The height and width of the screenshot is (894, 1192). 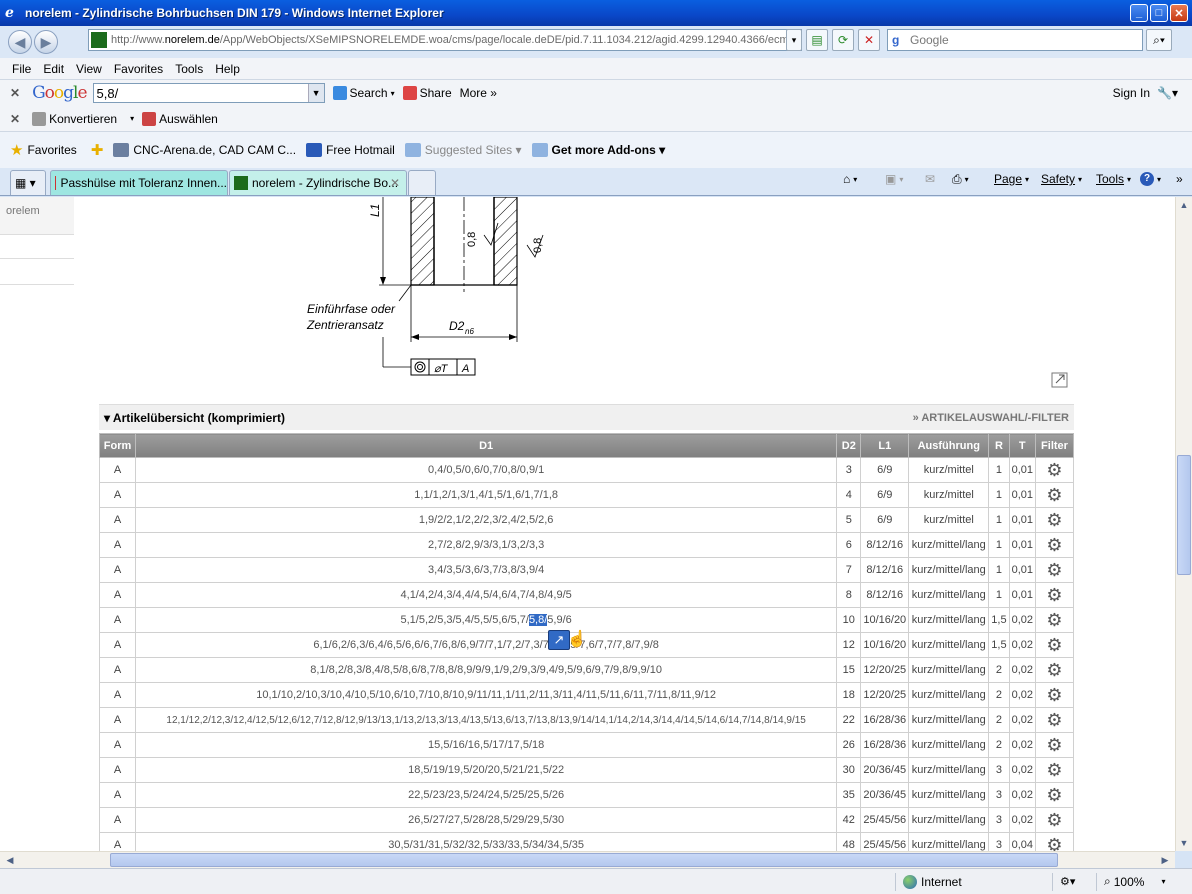 What do you see at coordinates (1179, 179) in the screenshot?
I see `chevron-right-icon: »` at bounding box center [1179, 179].